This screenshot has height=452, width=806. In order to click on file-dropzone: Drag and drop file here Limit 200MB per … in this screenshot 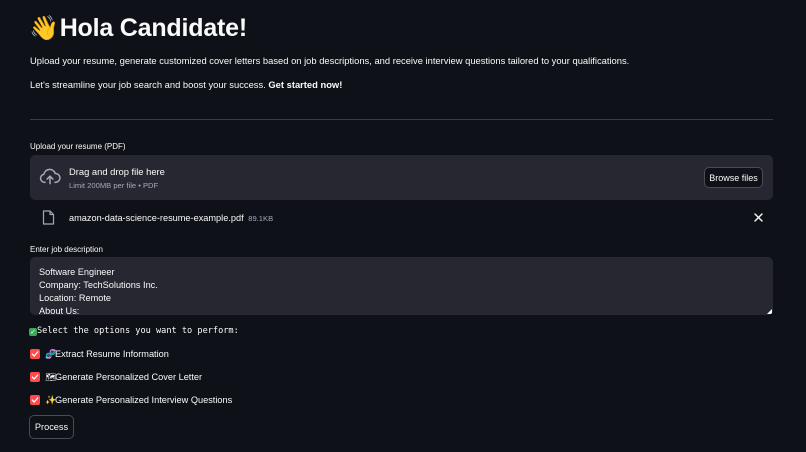, I will do `click(401, 177)`.